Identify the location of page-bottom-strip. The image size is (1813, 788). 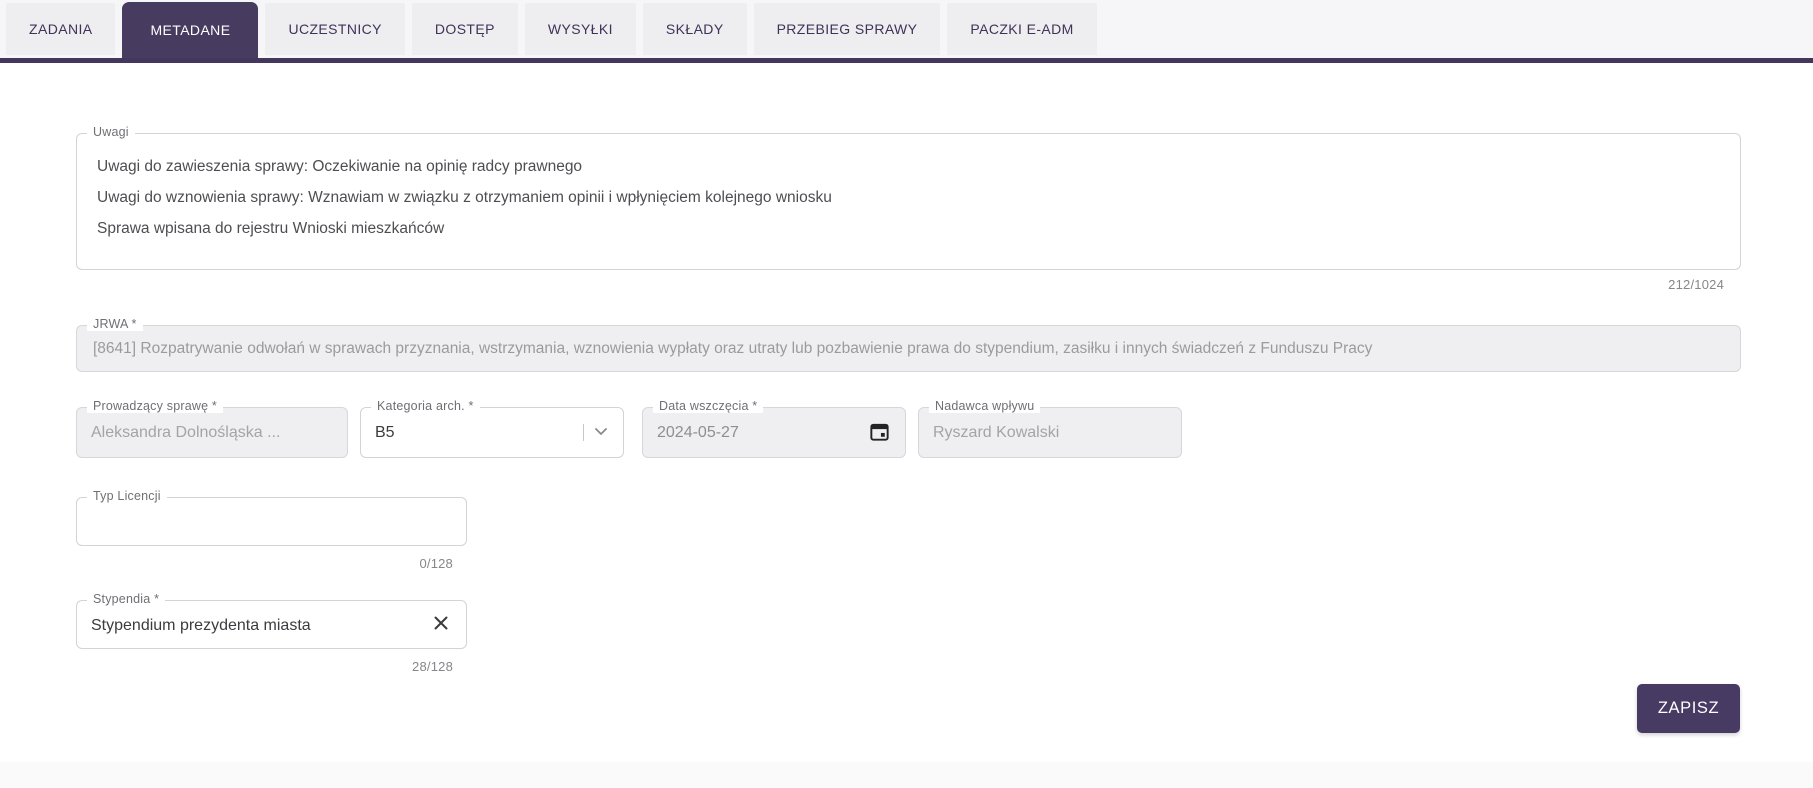
(906, 775).